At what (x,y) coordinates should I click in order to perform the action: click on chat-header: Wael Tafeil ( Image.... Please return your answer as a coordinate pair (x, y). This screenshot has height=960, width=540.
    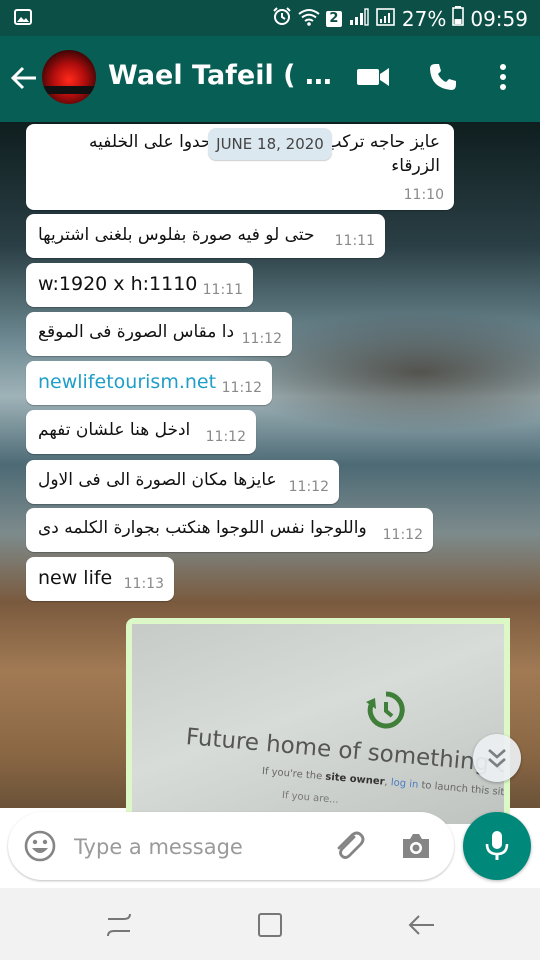
    Looking at the image, I should click on (270, 79).